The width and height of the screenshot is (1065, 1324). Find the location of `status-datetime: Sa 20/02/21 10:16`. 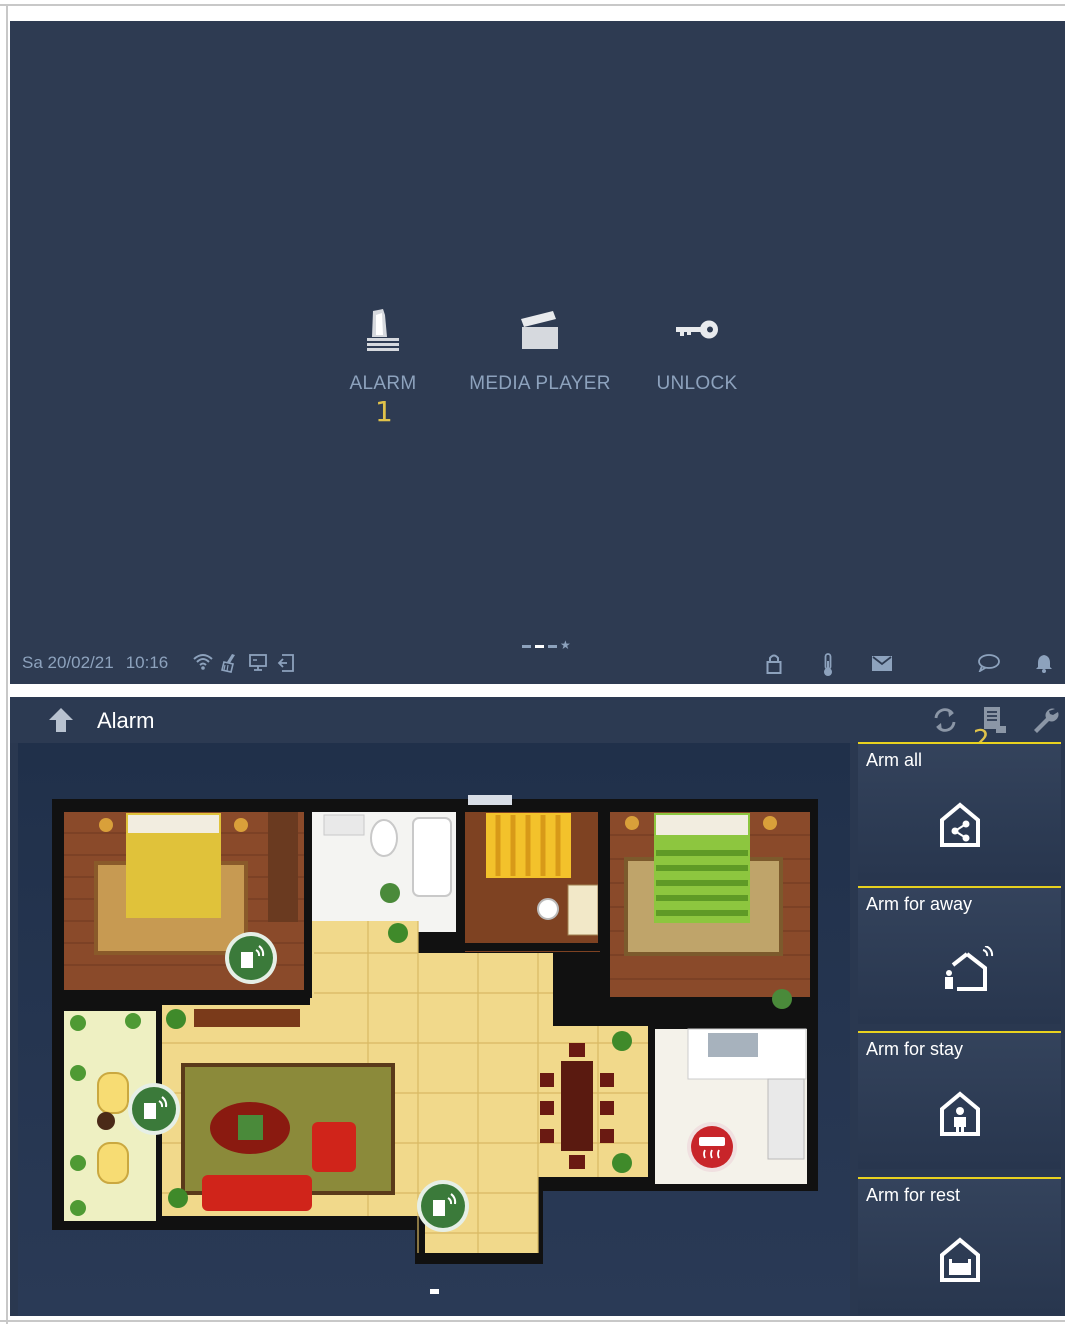

status-datetime: Sa 20/02/21 10:16 is located at coordinates (95, 663).